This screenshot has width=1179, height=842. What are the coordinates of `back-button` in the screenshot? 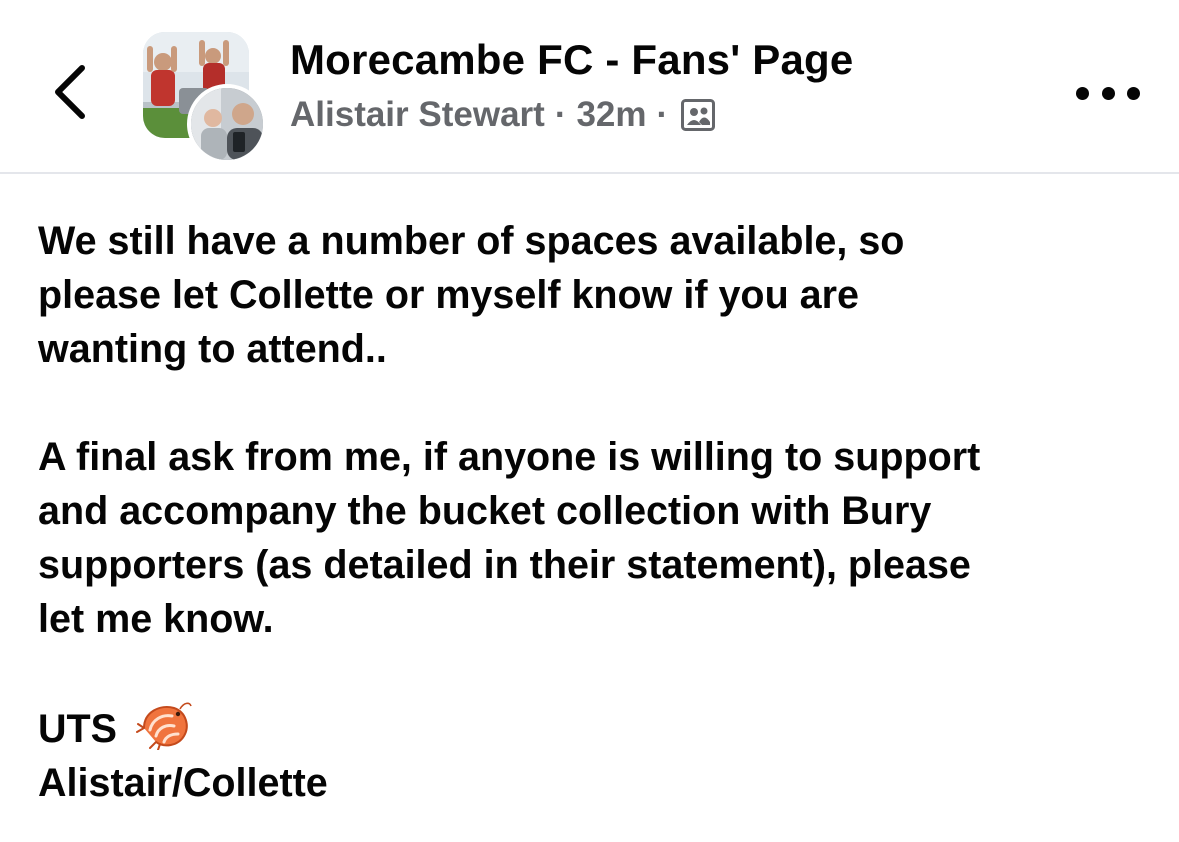 It's located at (71, 92).